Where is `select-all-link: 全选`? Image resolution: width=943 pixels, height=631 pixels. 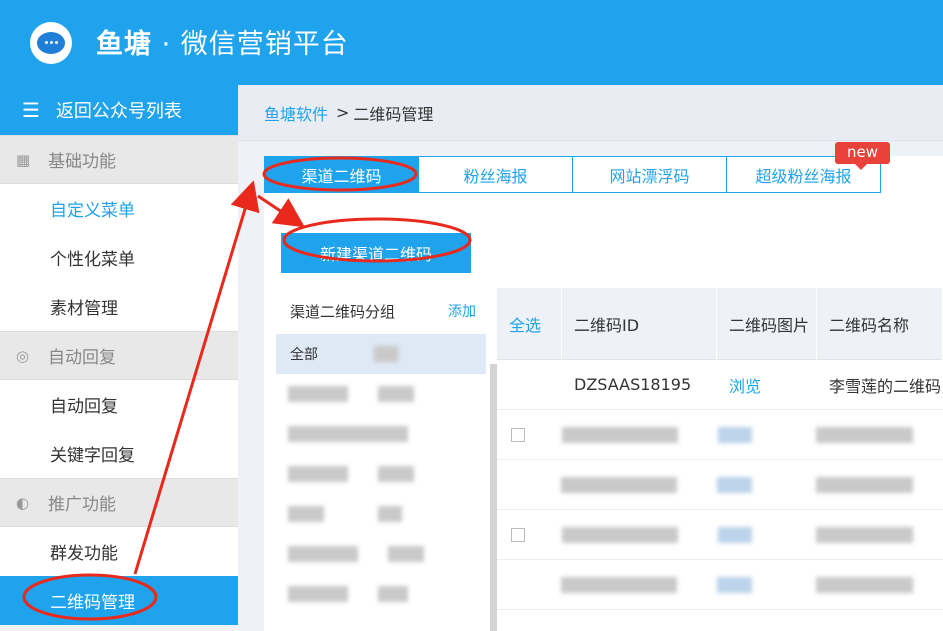 select-all-link: 全选 is located at coordinates (529, 324).